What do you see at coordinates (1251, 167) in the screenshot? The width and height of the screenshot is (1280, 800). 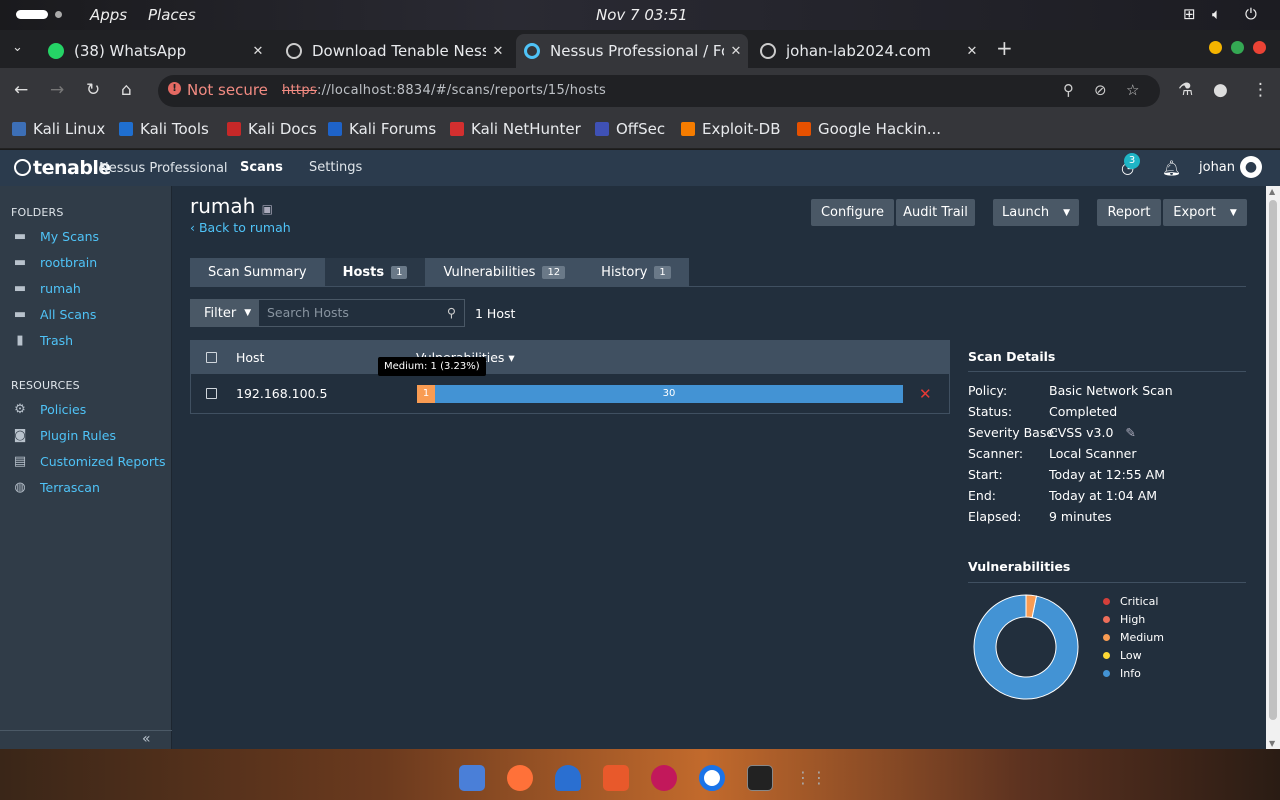 I see `user-avatar-icon: ●` at bounding box center [1251, 167].